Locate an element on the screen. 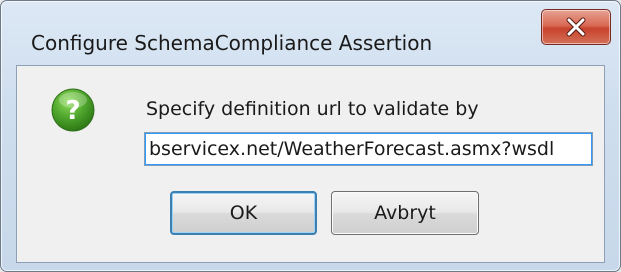 Image resolution: width=621 pixels, height=272 pixels. close-icon is located at coordinates (576, 27).